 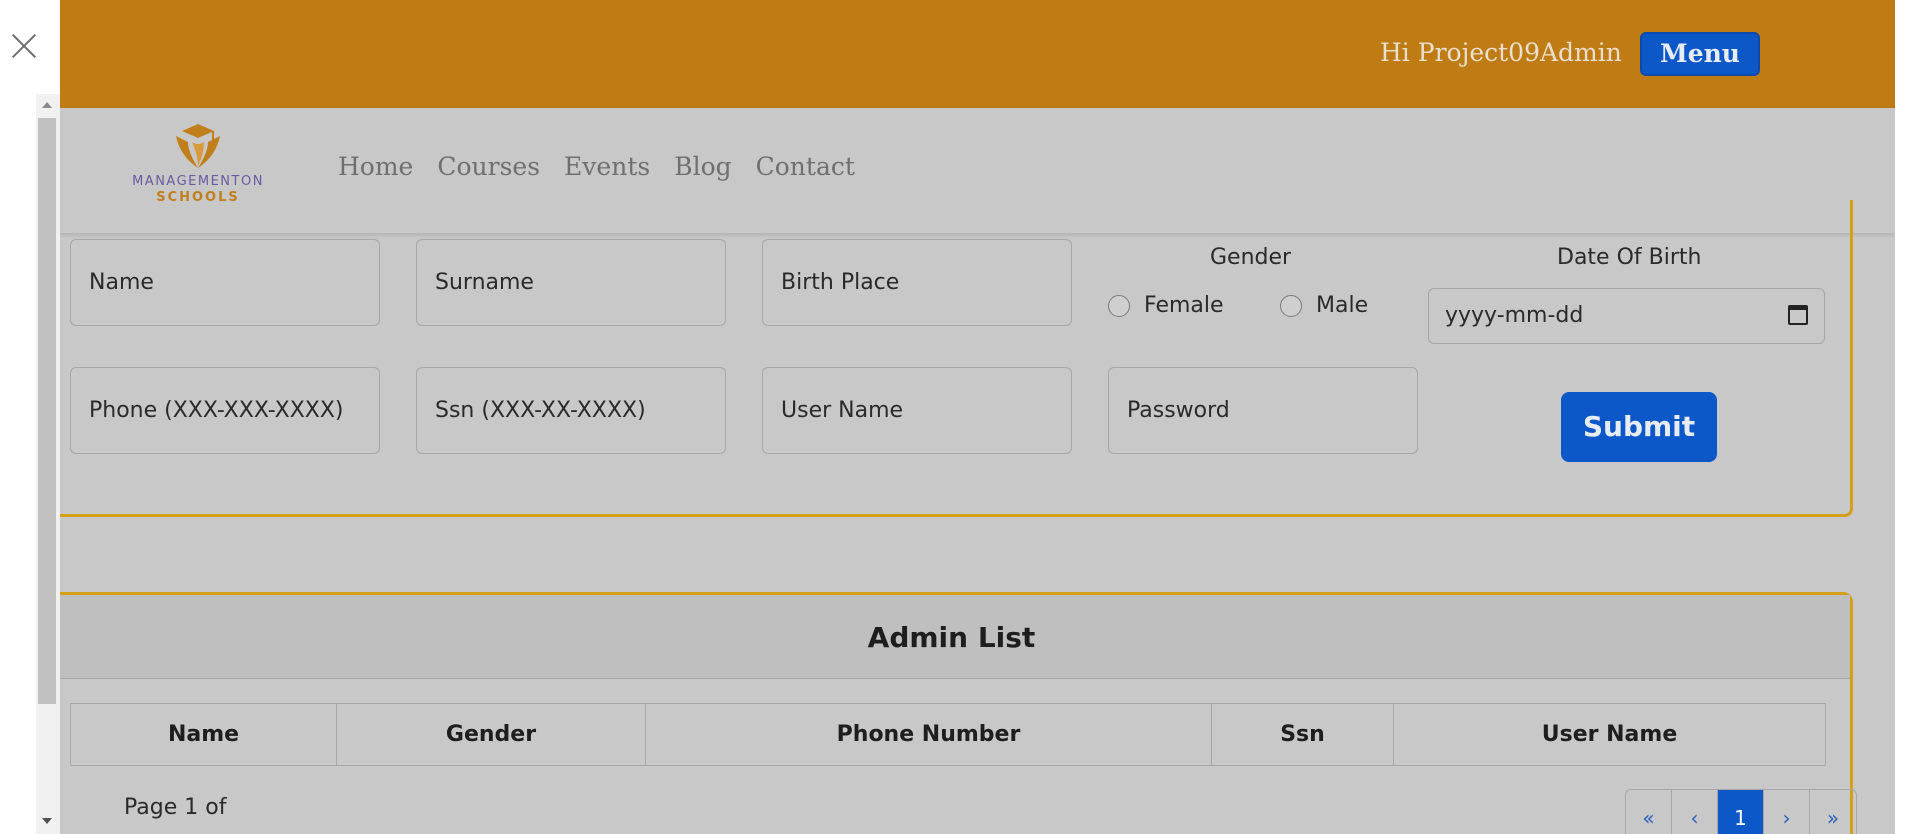 I want to click on male-radio, so click(x=1291, y=306).